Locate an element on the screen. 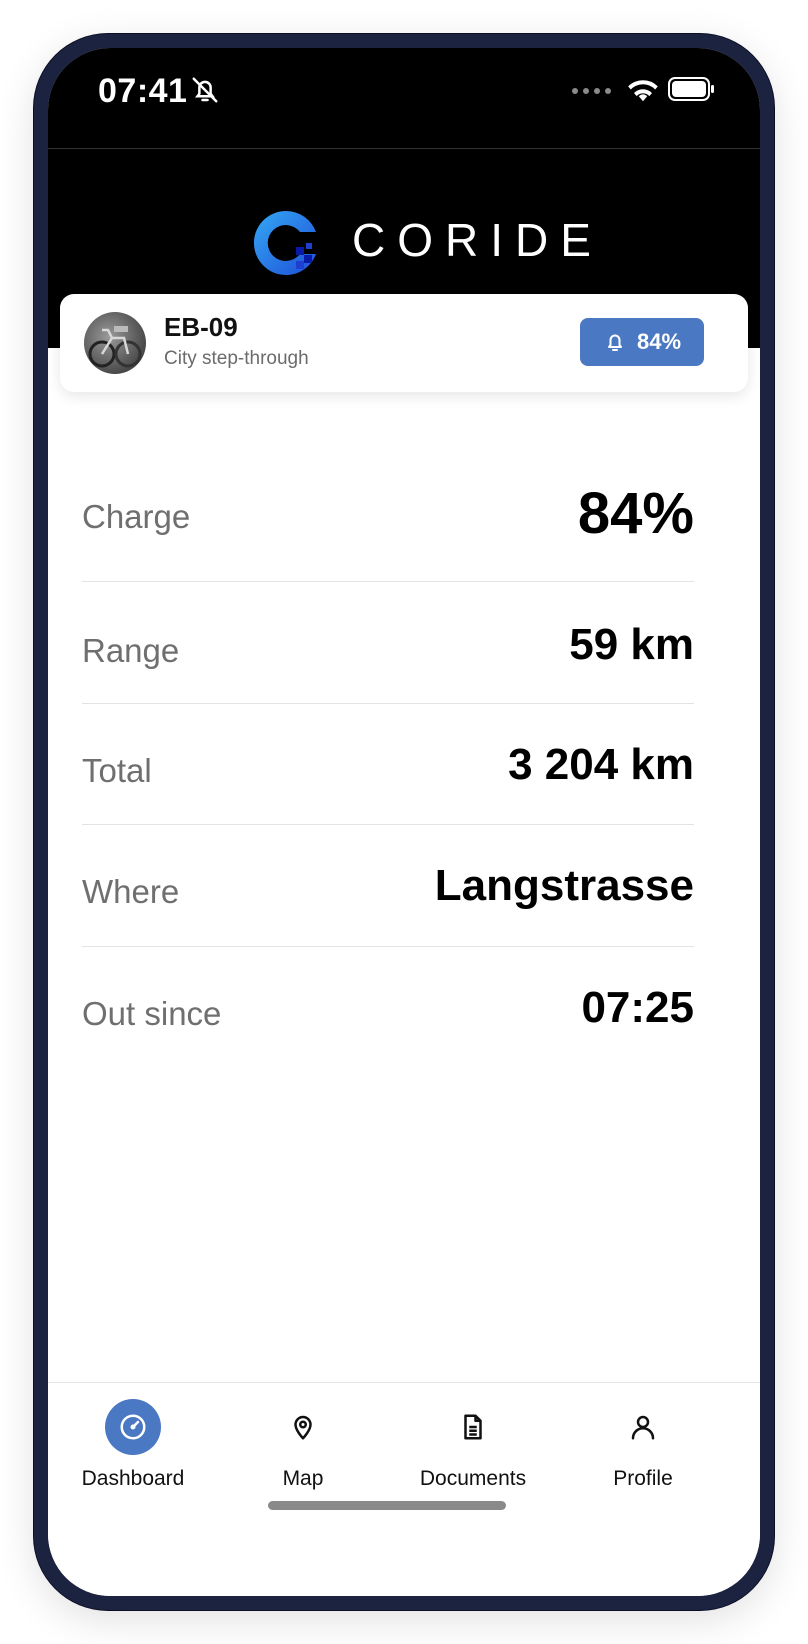 This screenshot has width=808, height=1644. nav-item-map: Map is located at coordinates (303, 1454).